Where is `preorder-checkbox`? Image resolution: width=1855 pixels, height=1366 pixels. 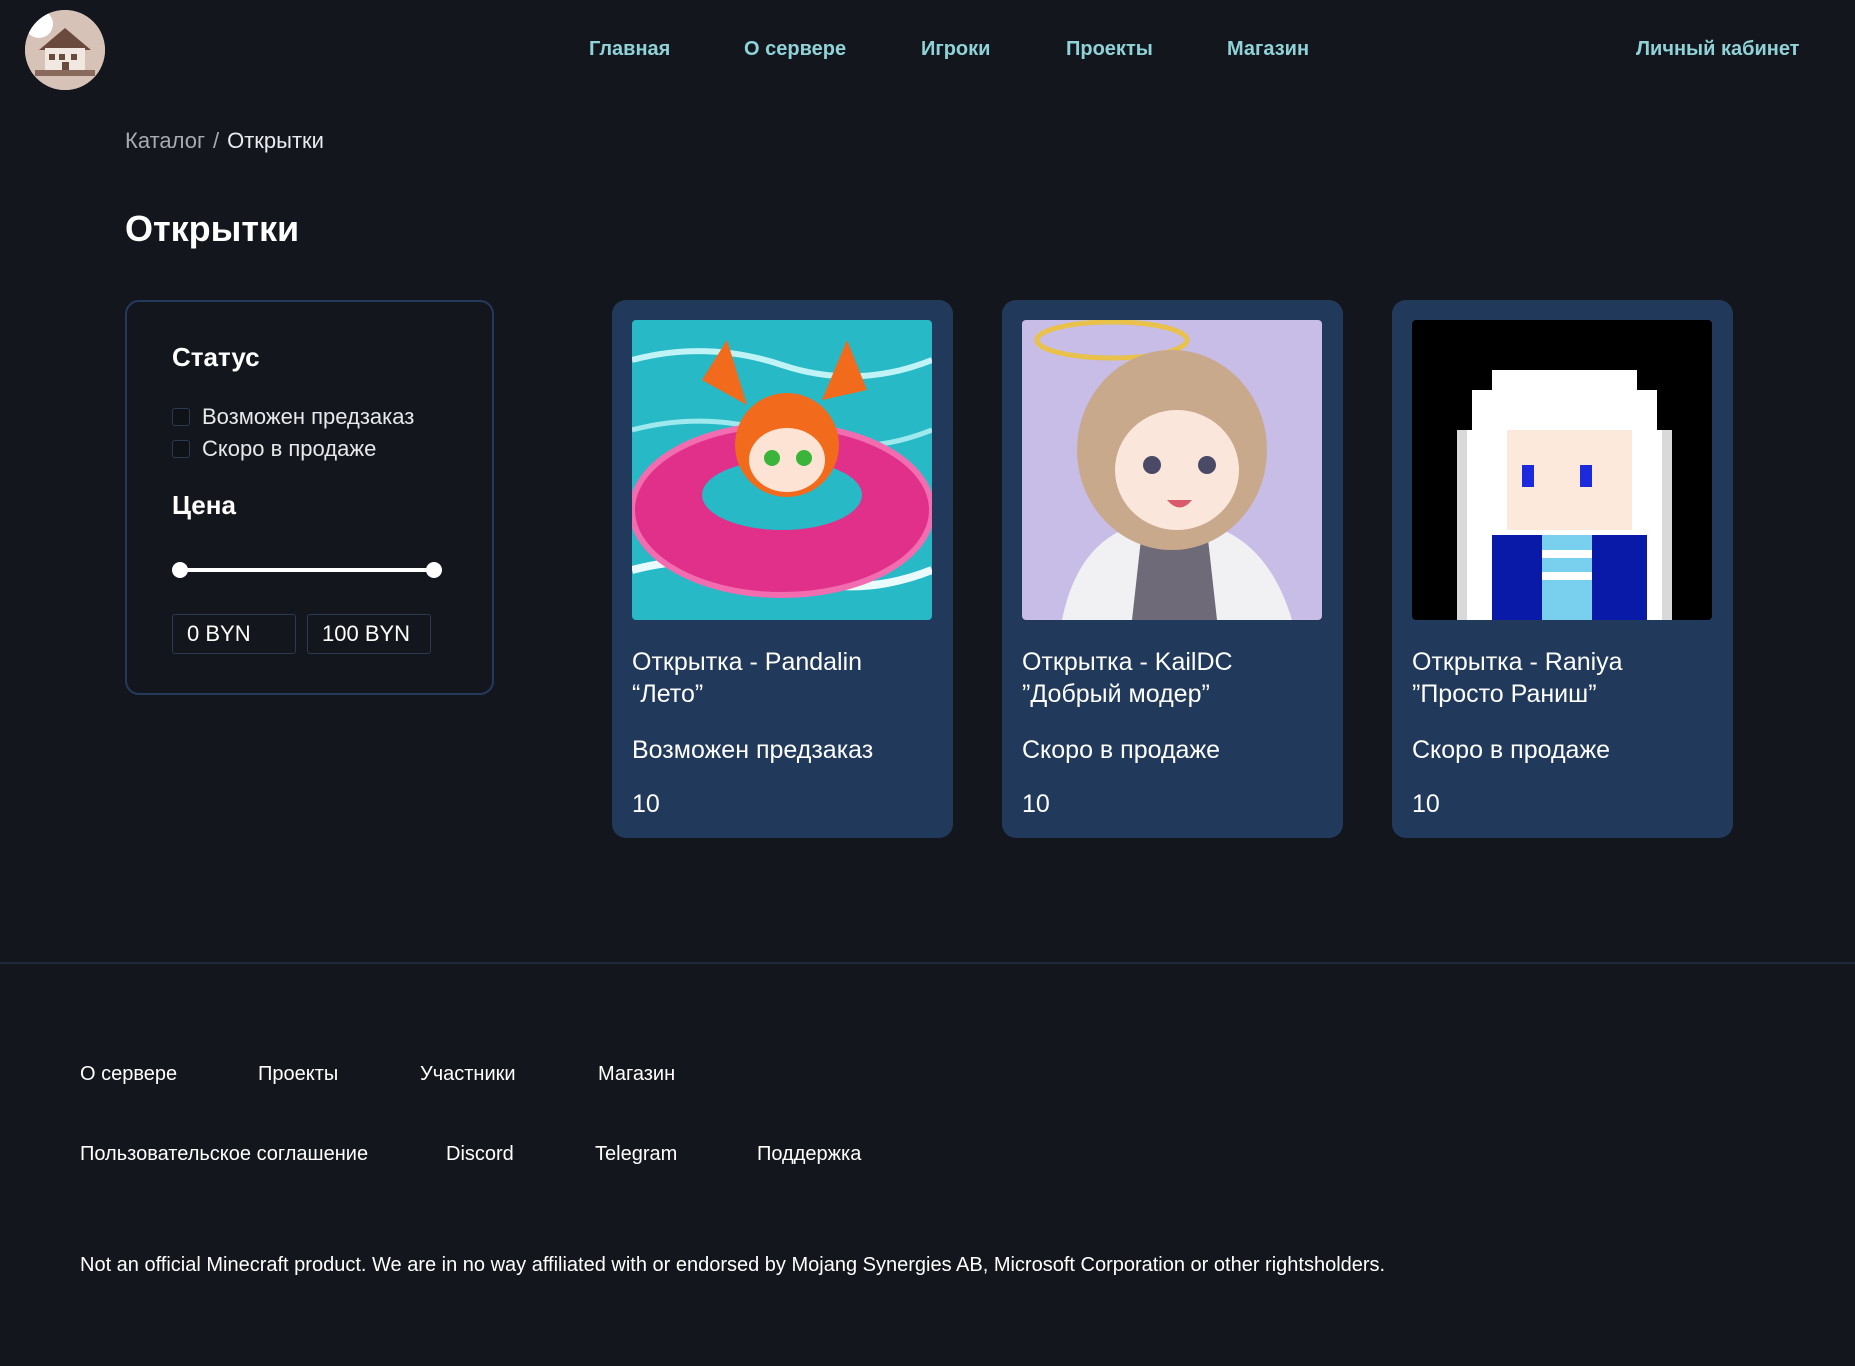 preorder-checkbox is located at coordinates (181, 417).